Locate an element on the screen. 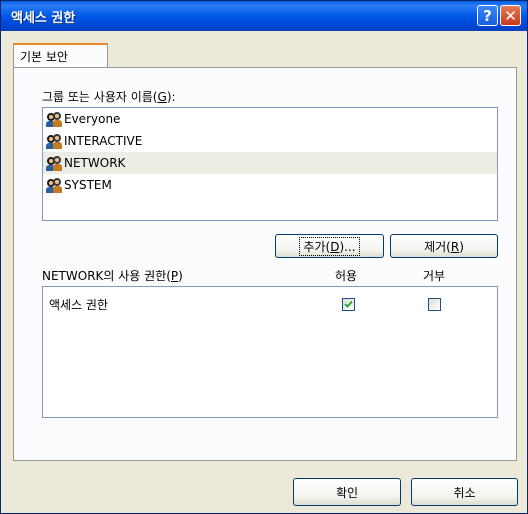 This screenshot has width=528, height=514. permissions-label: NETWORK의 사용 권한(P) is located at coordinates (112, 276).